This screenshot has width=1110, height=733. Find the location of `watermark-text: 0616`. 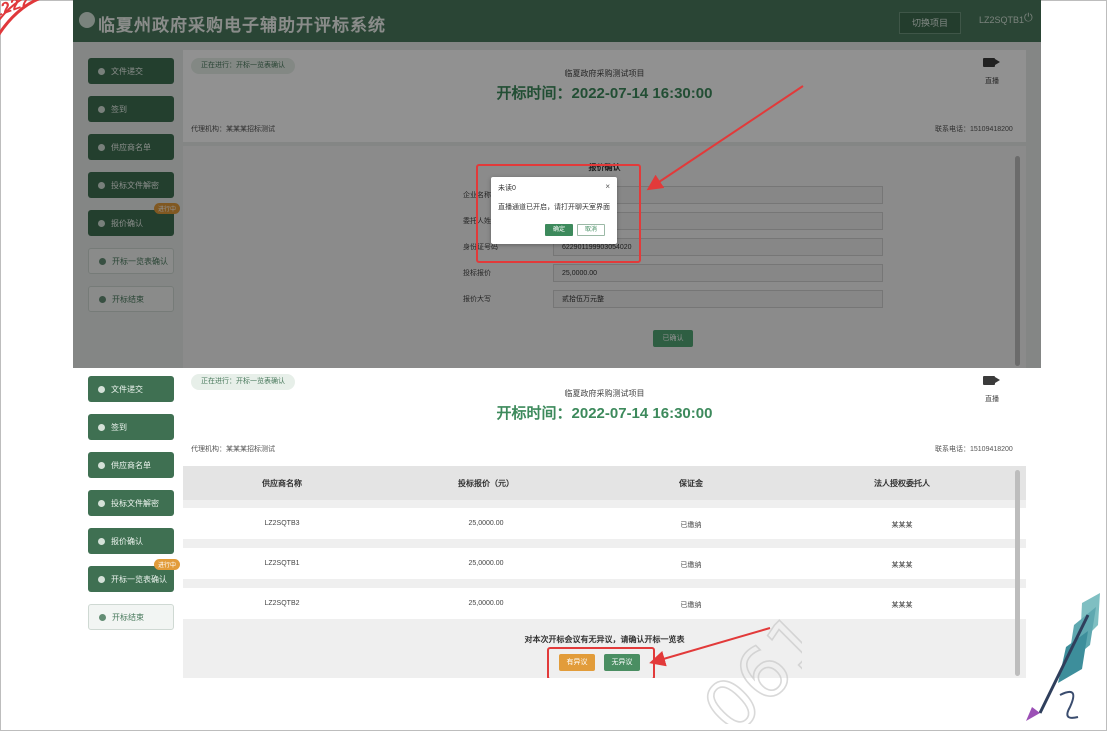

watermark-text: 0616 is located at coordinates (745, 649).